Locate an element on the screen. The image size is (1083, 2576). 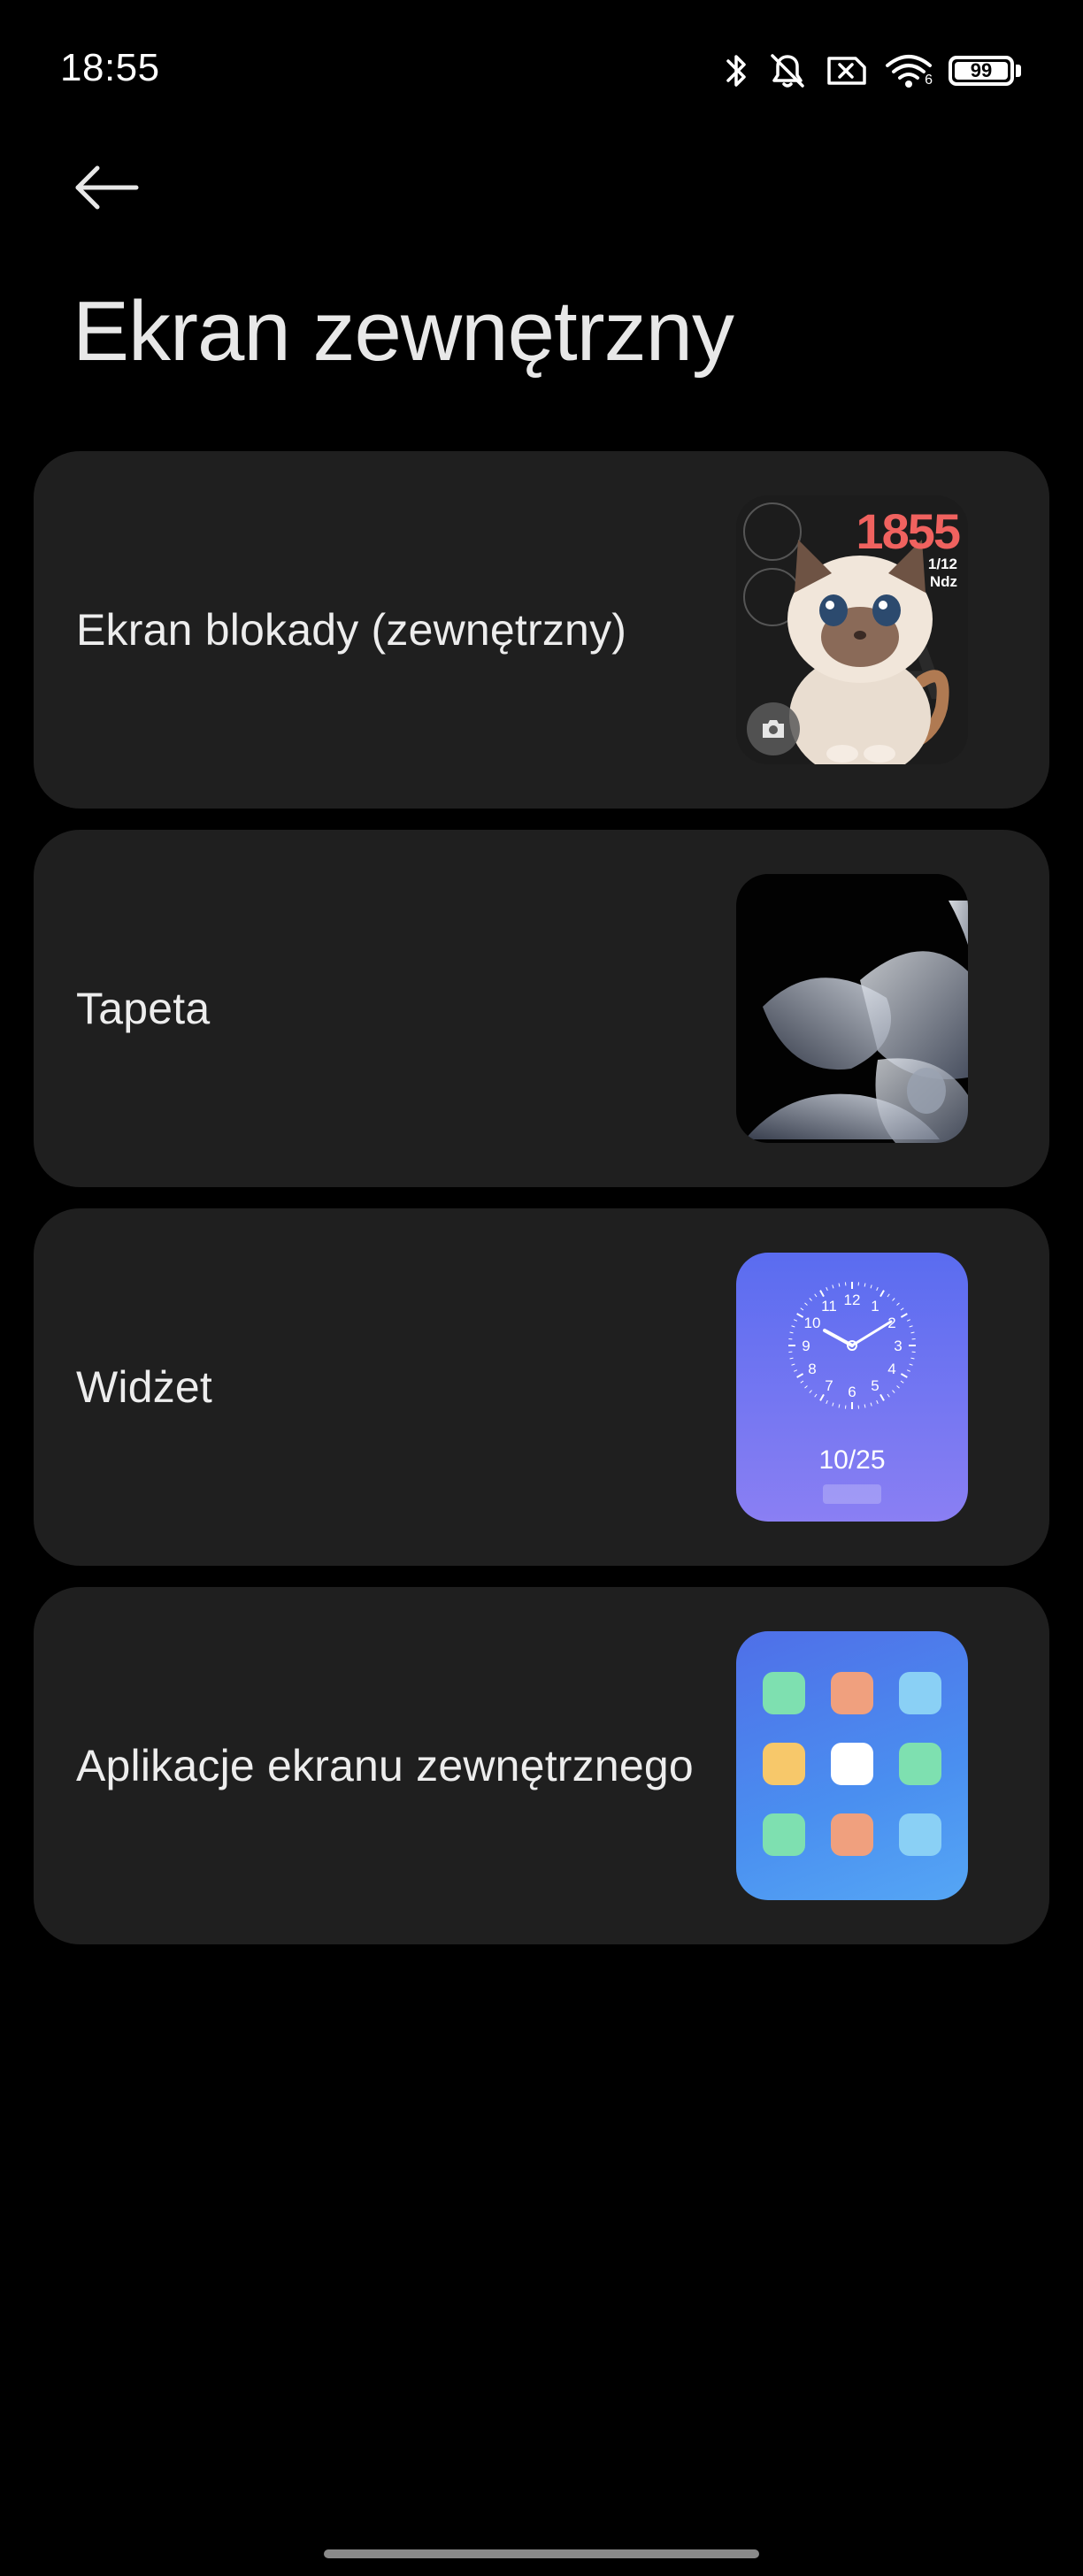
widget-label: Widżet is located at coordinates (144, 1387).